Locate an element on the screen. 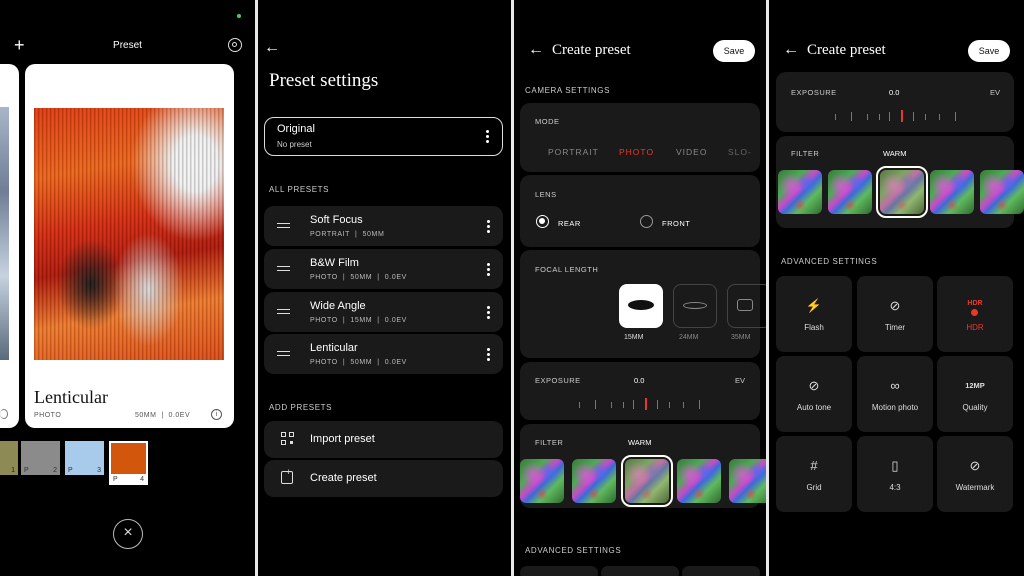  hdr-indicator is located at coordinates (974, 312).